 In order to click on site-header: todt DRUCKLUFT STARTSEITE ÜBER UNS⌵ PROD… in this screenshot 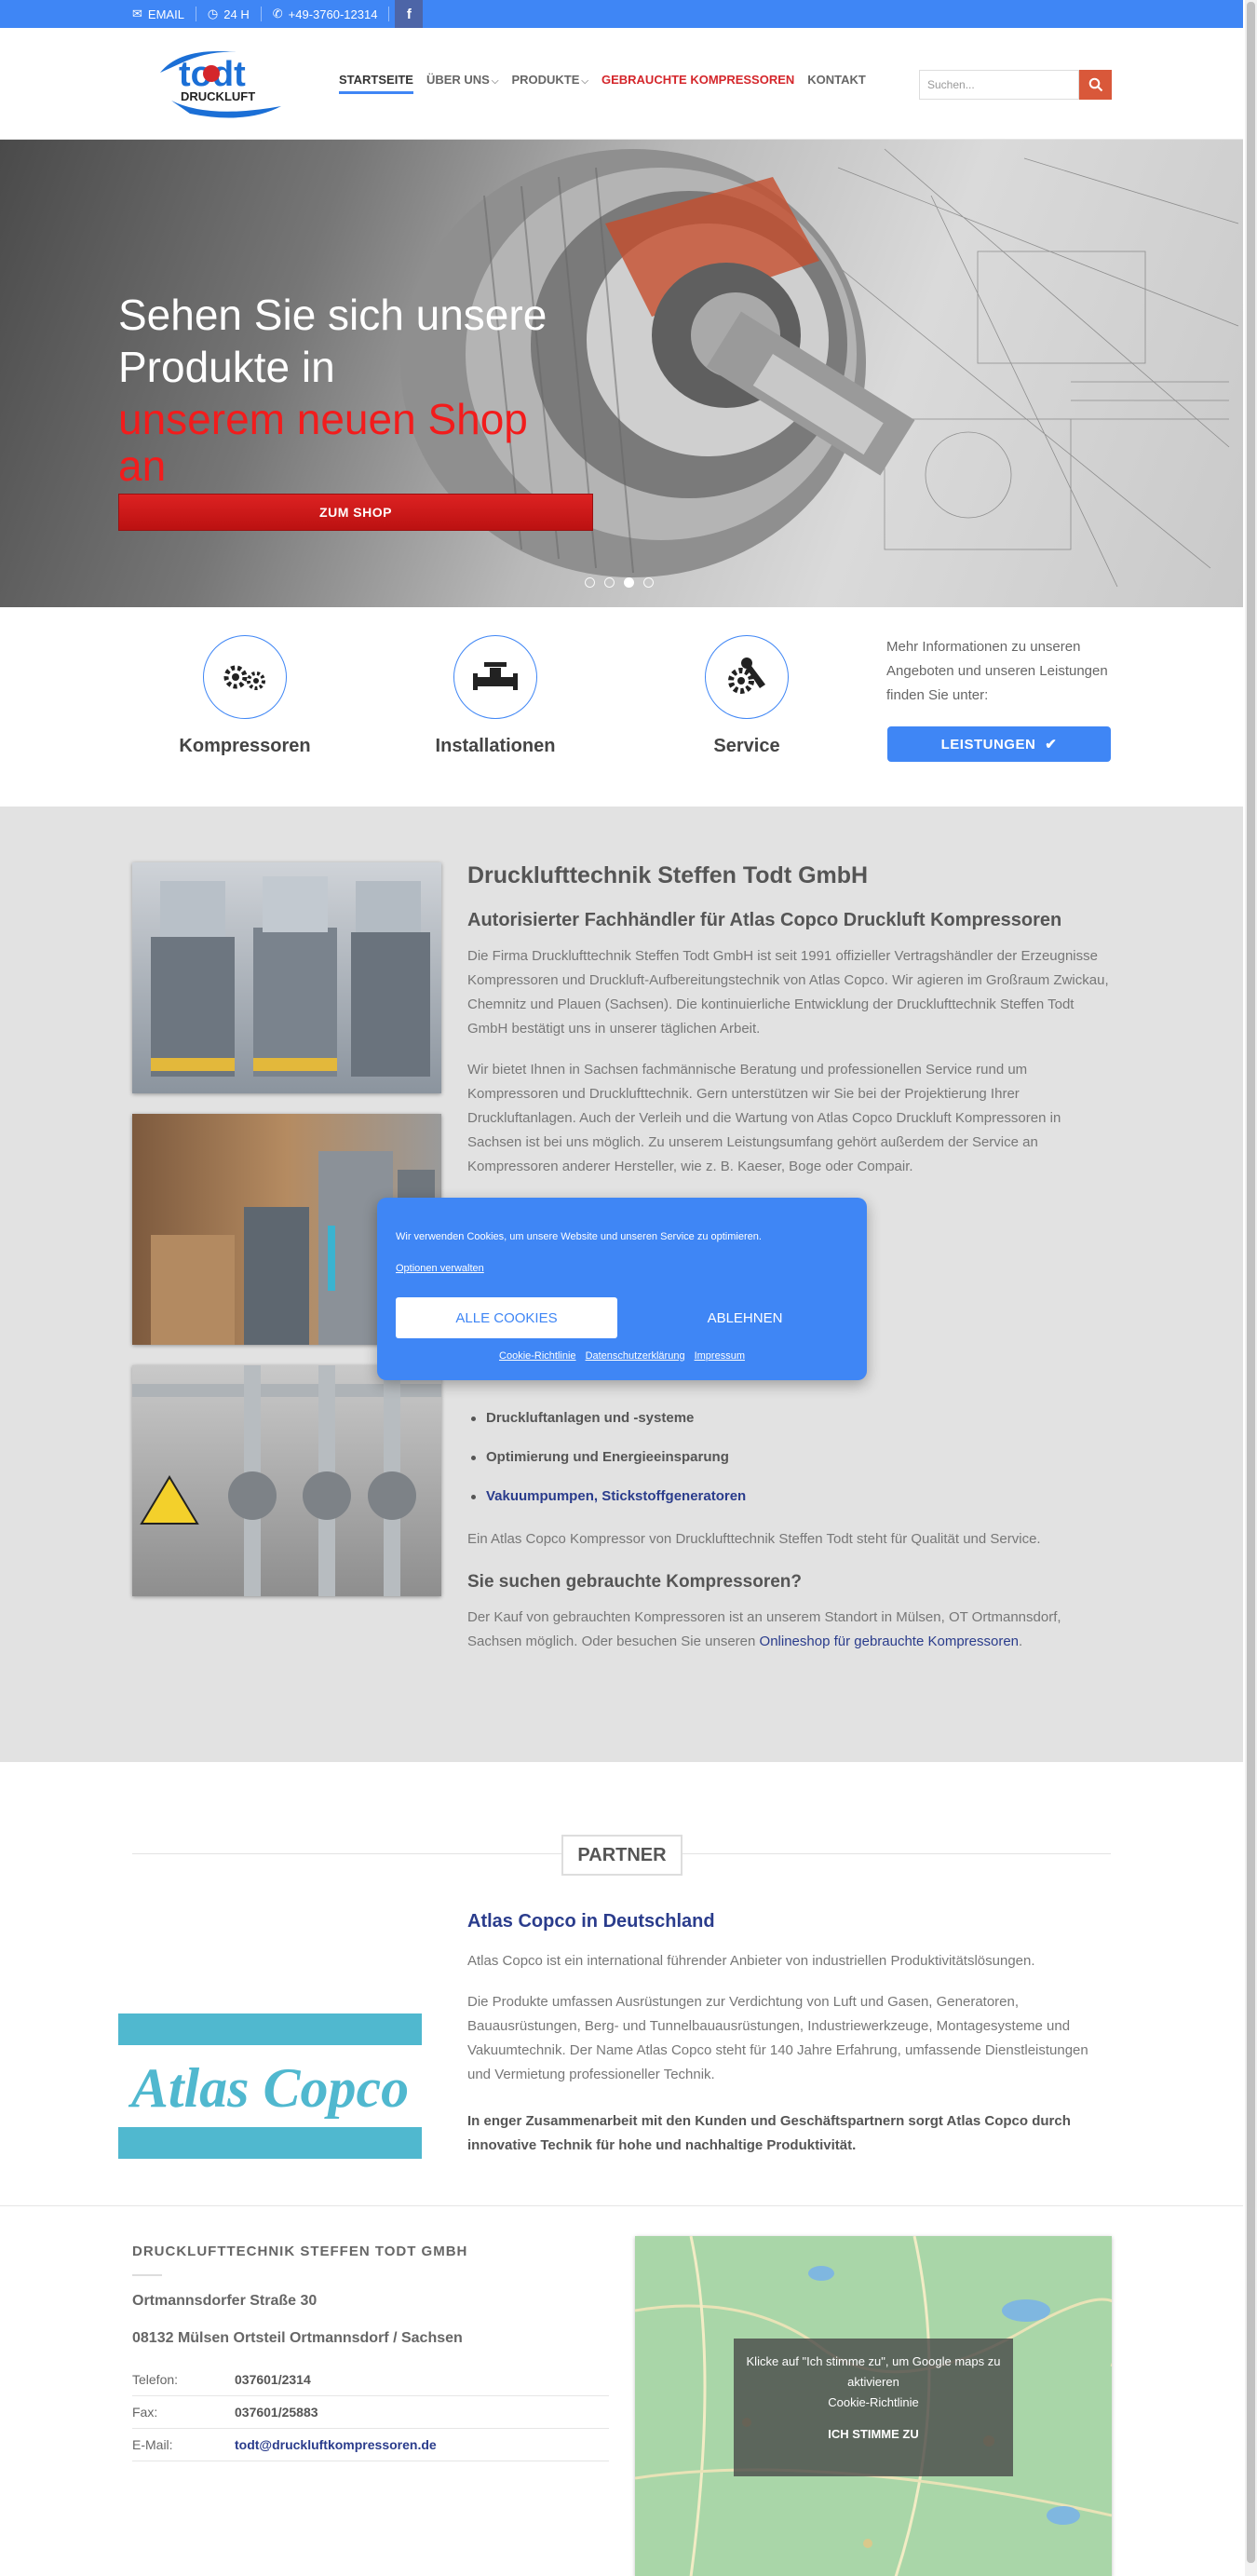, I will do `click(621, 84)`.